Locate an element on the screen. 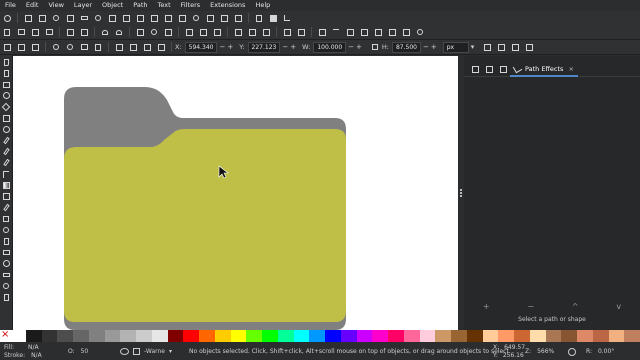  corner-icon is located at coordinates (287, 18).